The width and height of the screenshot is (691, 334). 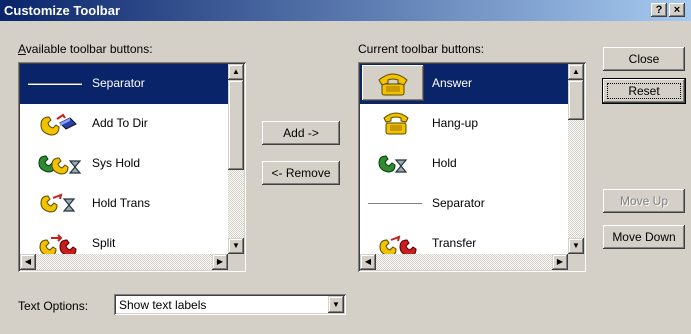 I want to click on split-call-icon, so click(x=54, y=239).